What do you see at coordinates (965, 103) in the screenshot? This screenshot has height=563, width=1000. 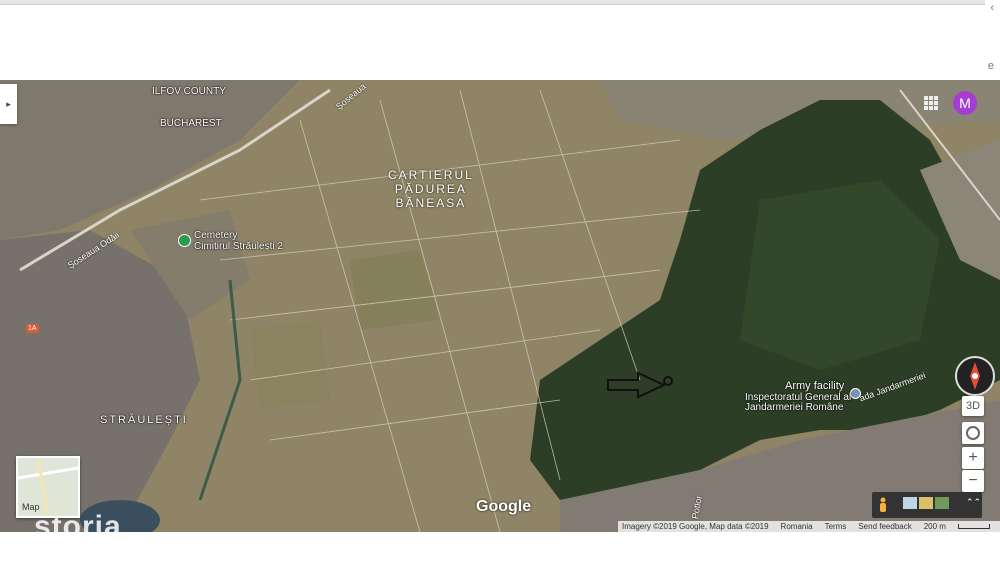 I see `account-avatar: M` at bounding box center [965, 103].